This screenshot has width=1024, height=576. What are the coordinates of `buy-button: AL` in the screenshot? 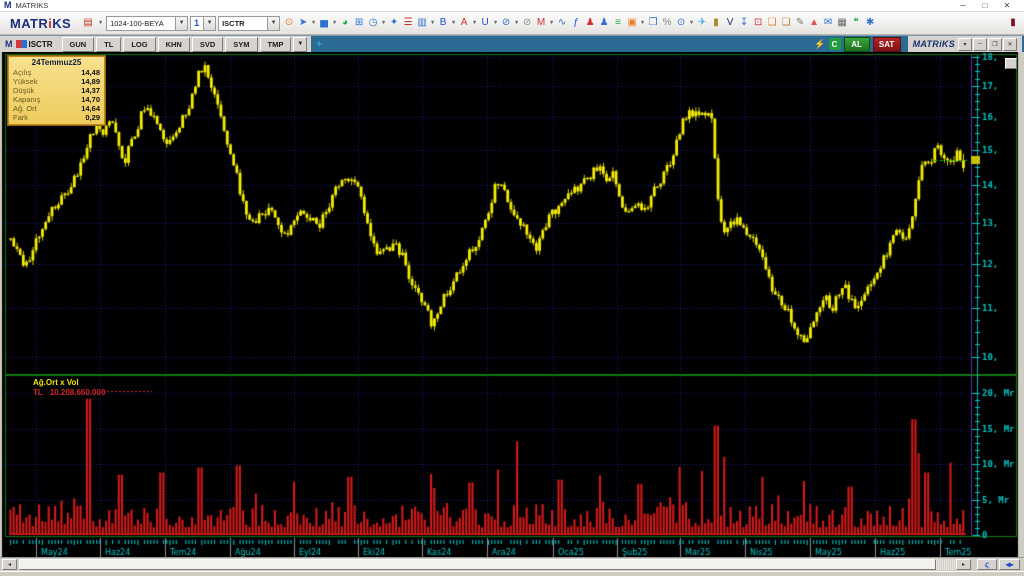 It's located at (856, 44).